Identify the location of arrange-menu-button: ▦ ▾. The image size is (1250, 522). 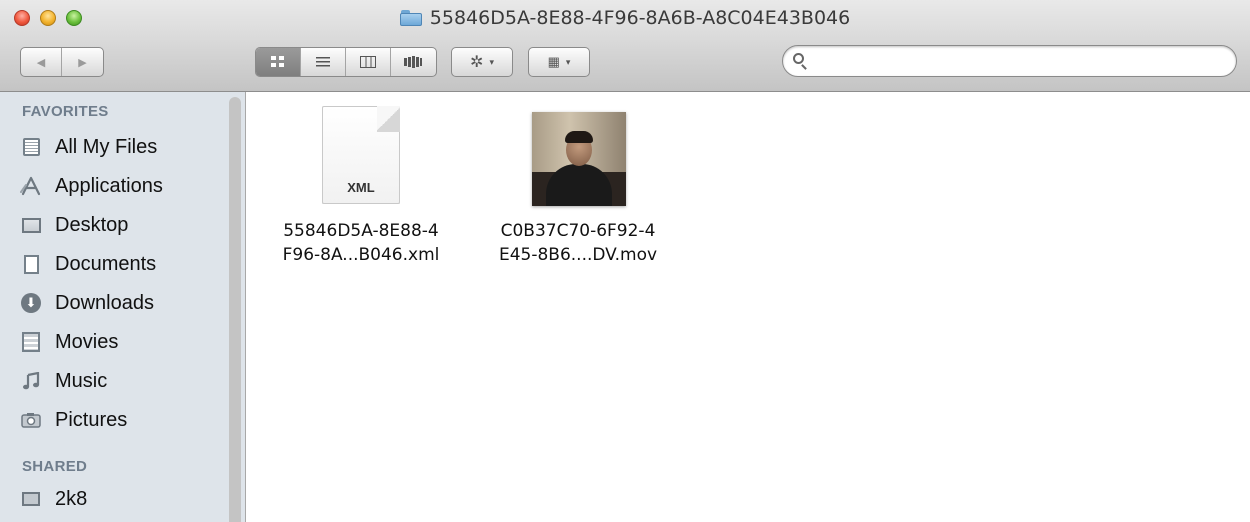
(559, 62).